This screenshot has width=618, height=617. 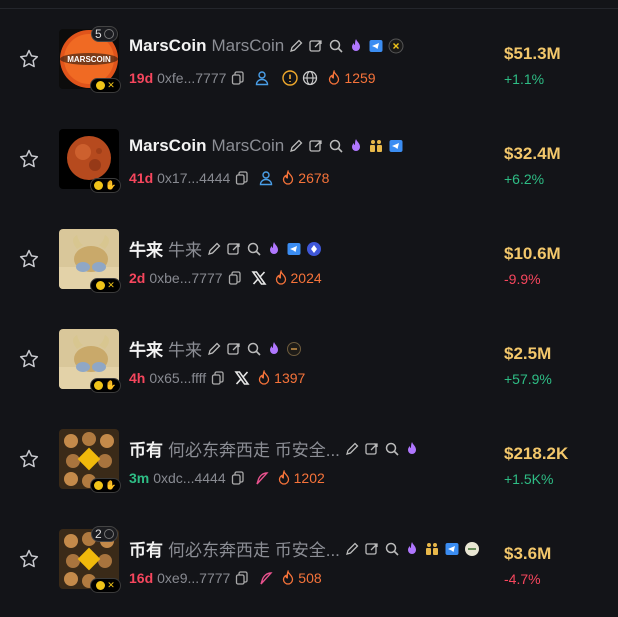 I want to click on market-cap: $10.6M, so click(x=532, y=253).